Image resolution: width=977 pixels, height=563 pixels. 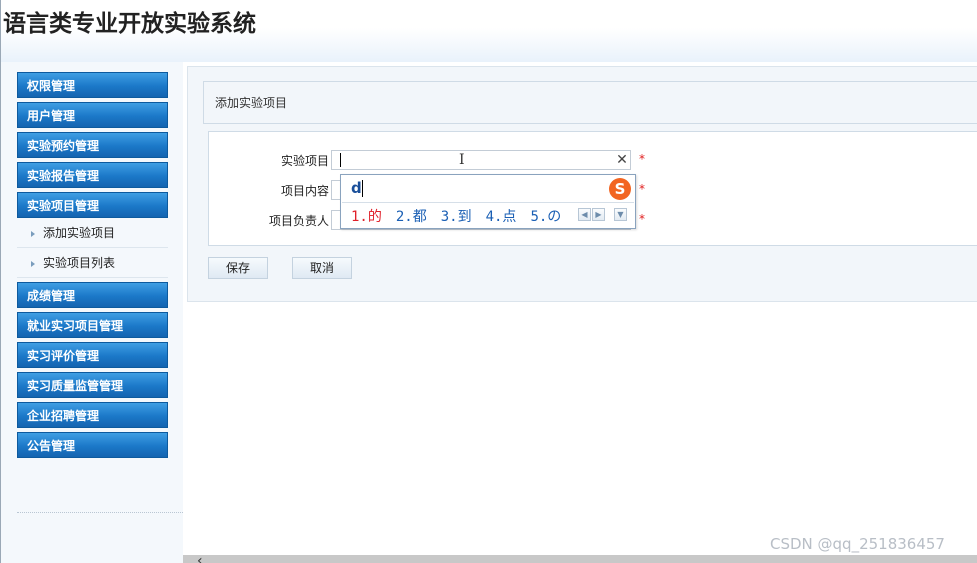 What do you see at coordinates (356, 188) in the screenshot?
I see `ime-composition-text: d` at bounding box center [356, 188].